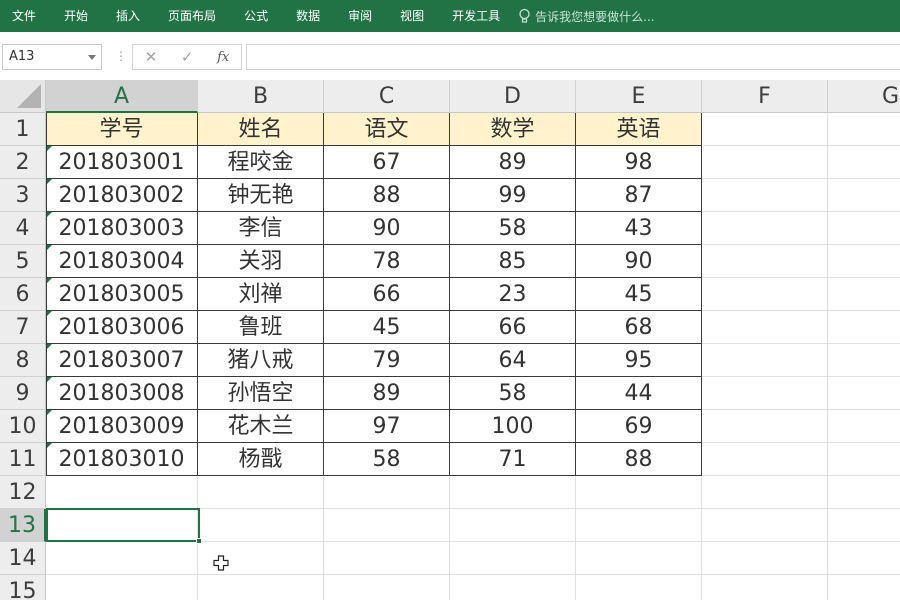 The image size is (900, 600). What do you see at coordinates (122, 327) in the screenshot?
I see `table-cell: 201803006` at bounding box center [122, 327].